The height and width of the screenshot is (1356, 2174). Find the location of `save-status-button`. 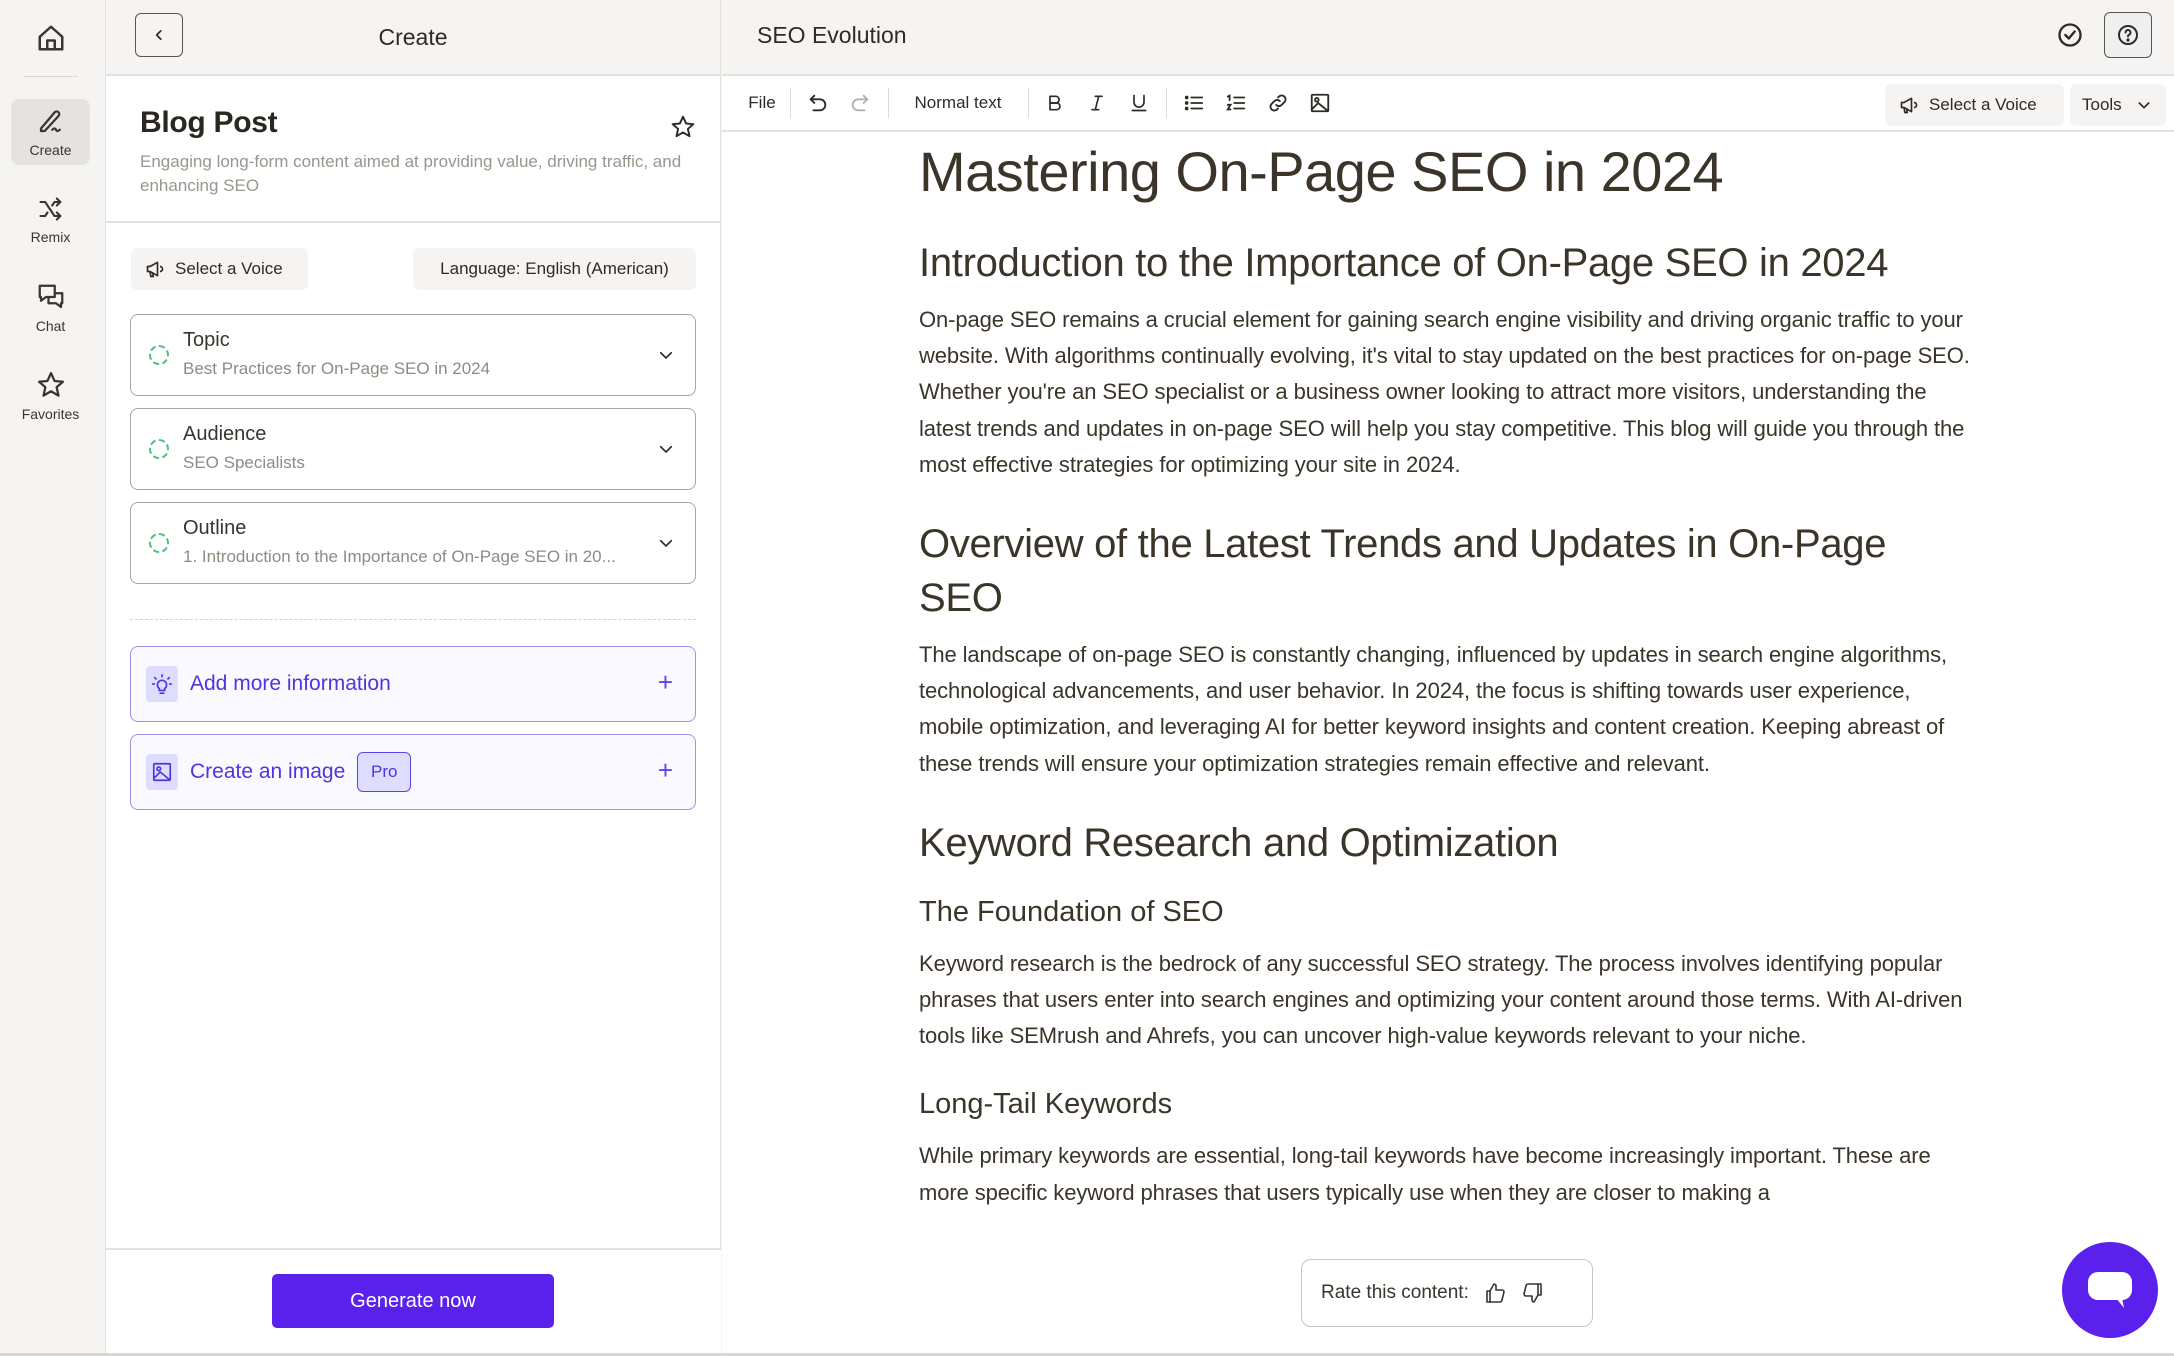

save-status-button is located at coordinates (2070, 35).